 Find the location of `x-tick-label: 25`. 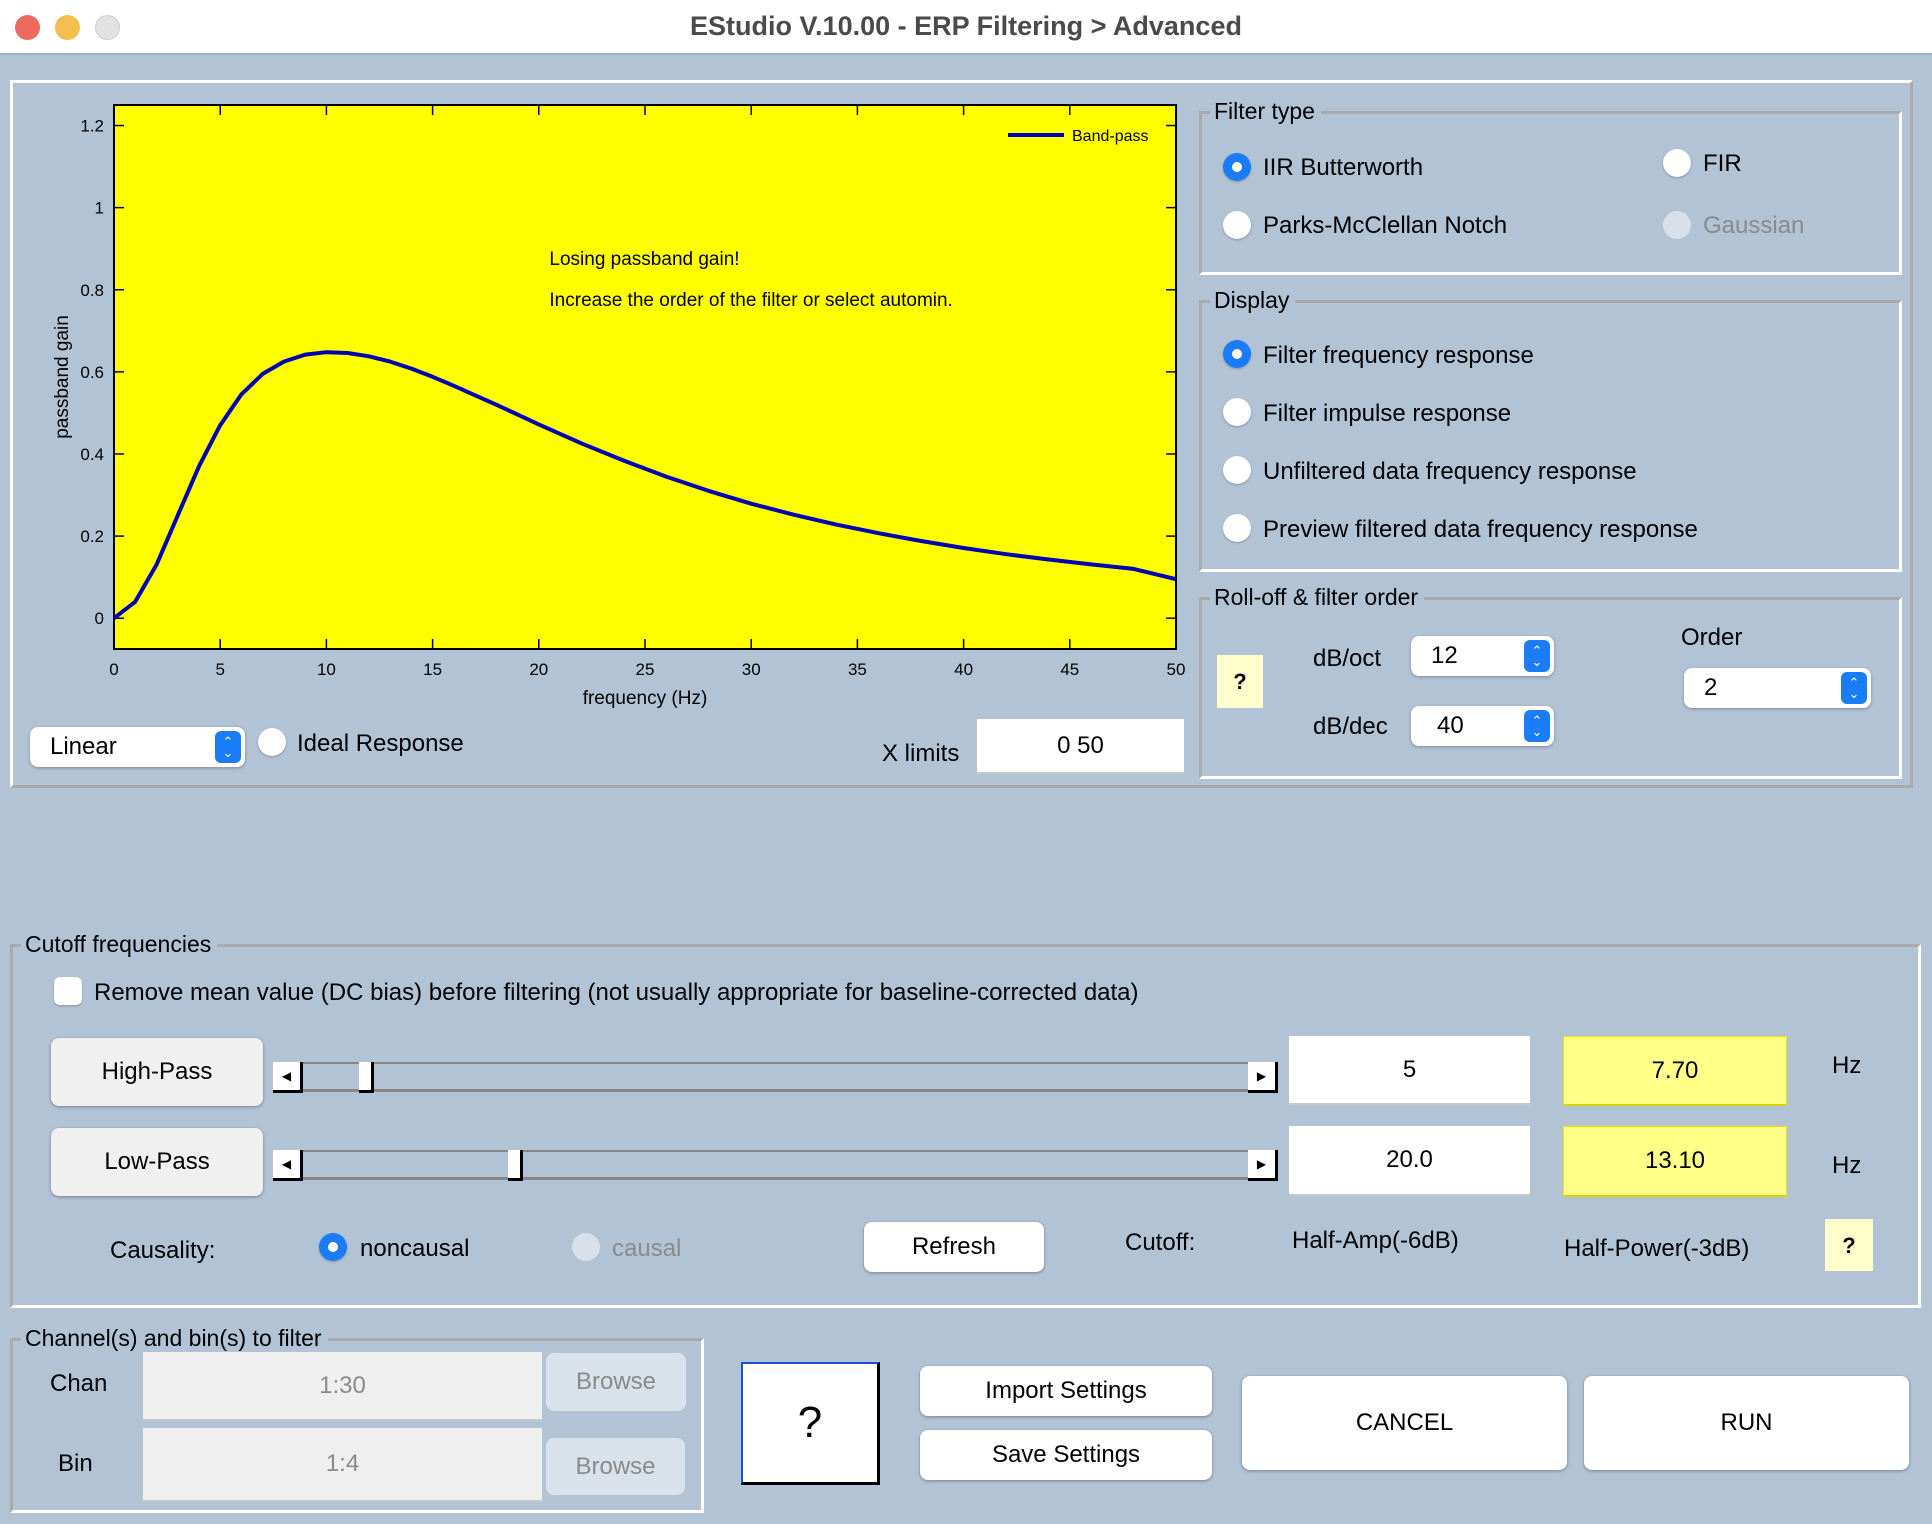

x-tick-label: 25 is located at coordinates (645, 669).